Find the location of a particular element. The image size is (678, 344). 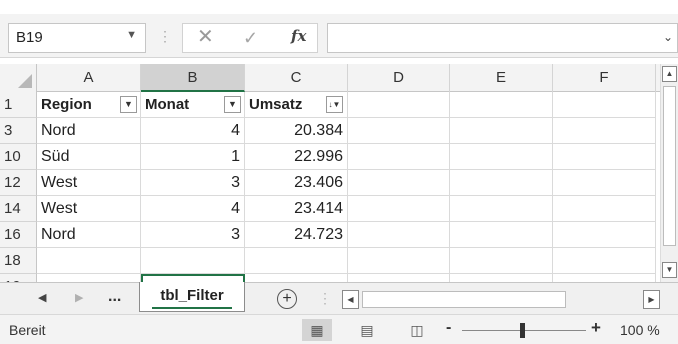

column-header-c: C is located at coordinates (296, 78).